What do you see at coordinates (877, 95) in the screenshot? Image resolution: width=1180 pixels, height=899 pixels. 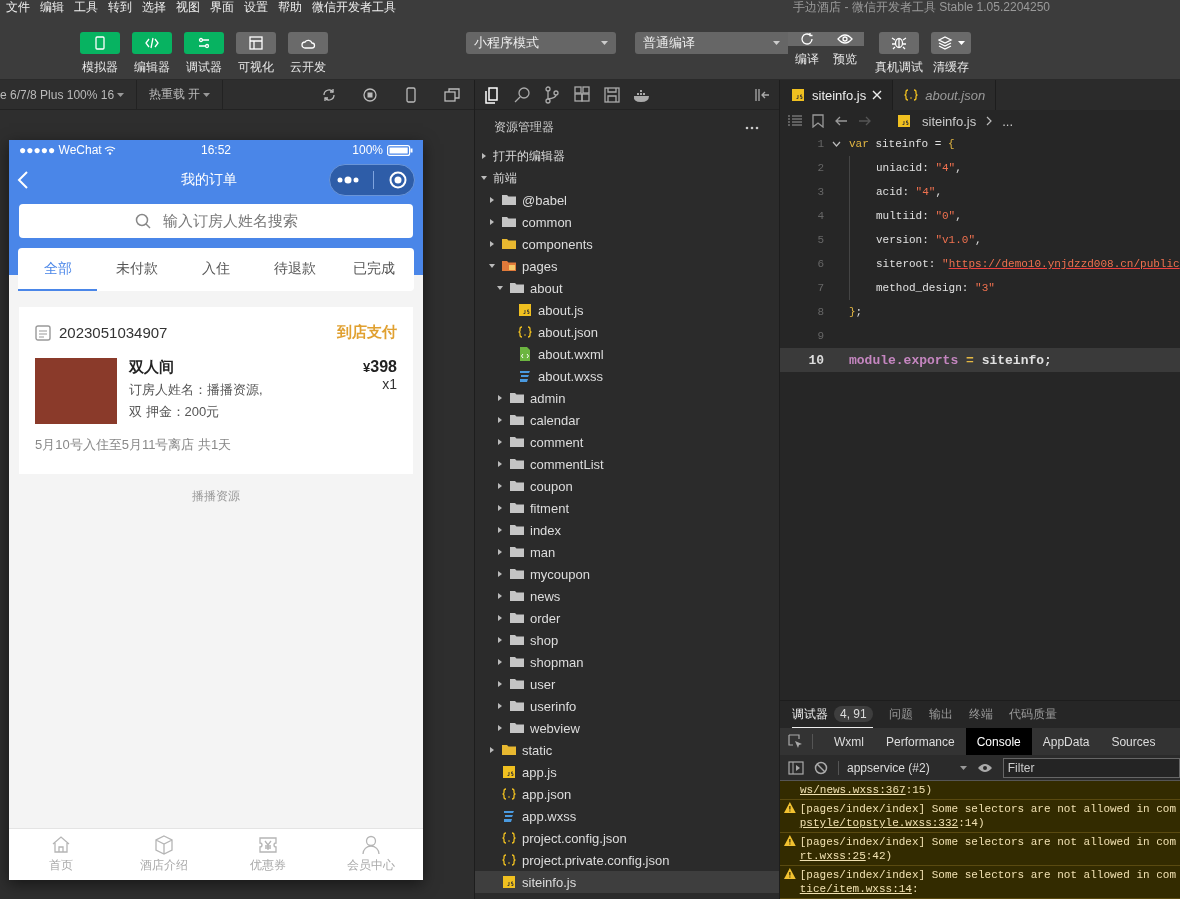 I see `close-icon` at bounding box center [877, 95].